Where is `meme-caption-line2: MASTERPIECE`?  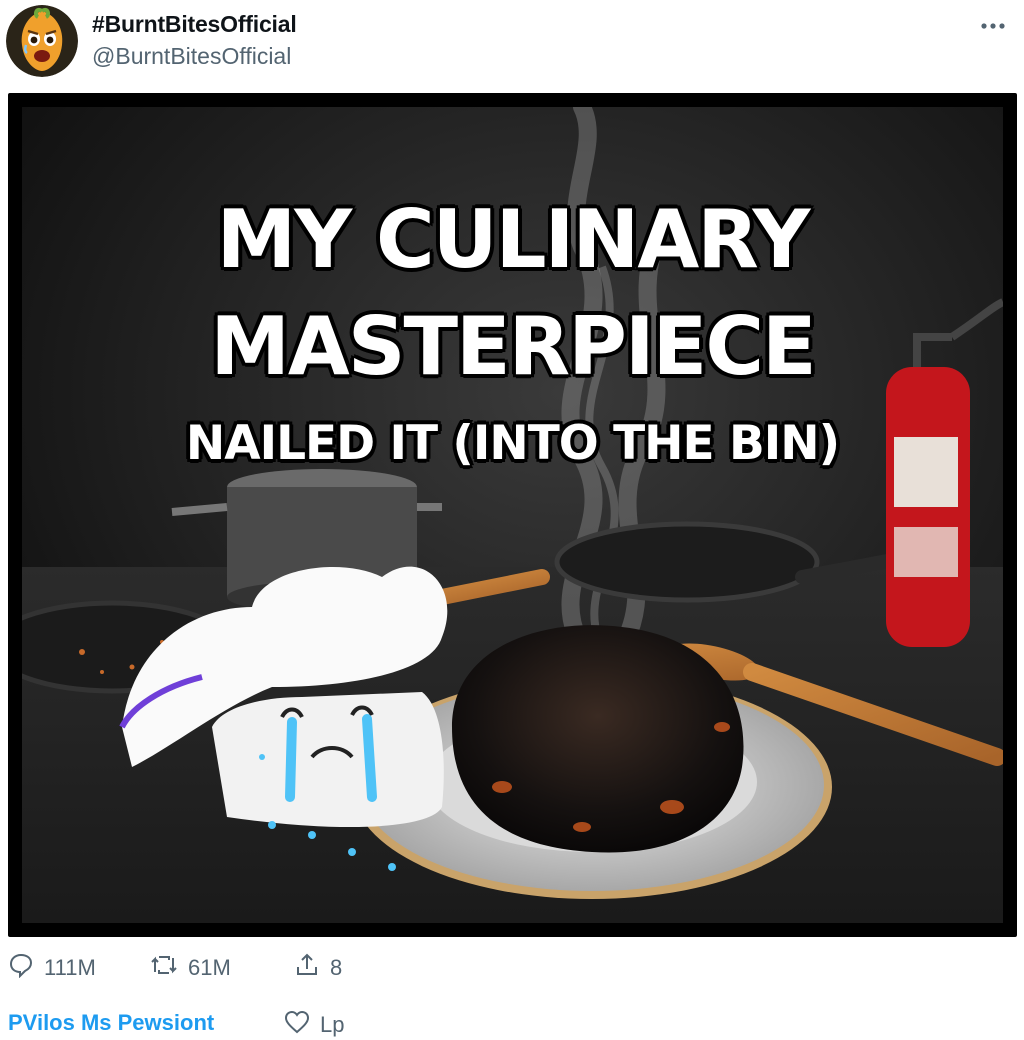 meme-caption-line2: MASTERPIECE is located at coordinates (513, 346).